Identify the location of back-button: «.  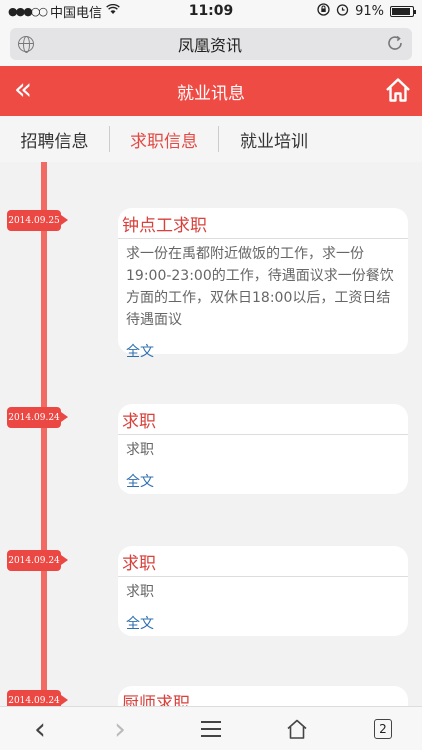
(23, 90).